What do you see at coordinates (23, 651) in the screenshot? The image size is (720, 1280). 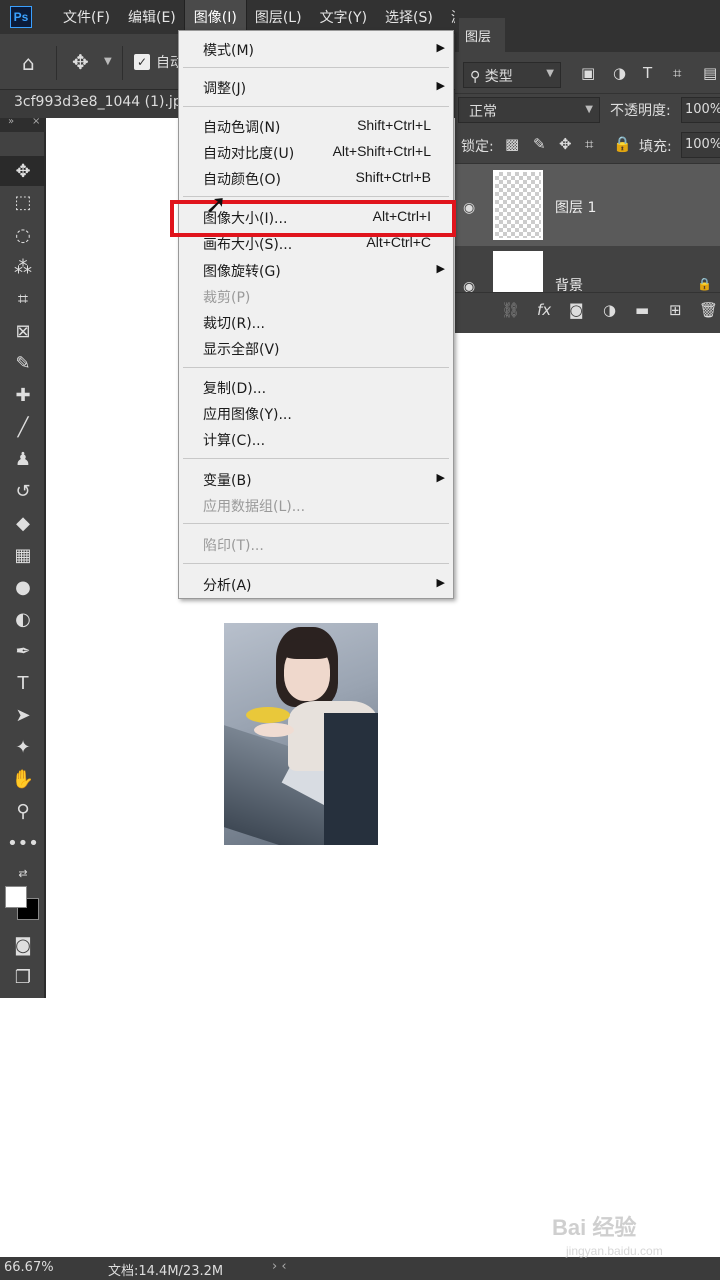 I see `pen-tool-icon: ✒` at bounding box center [23, 651].